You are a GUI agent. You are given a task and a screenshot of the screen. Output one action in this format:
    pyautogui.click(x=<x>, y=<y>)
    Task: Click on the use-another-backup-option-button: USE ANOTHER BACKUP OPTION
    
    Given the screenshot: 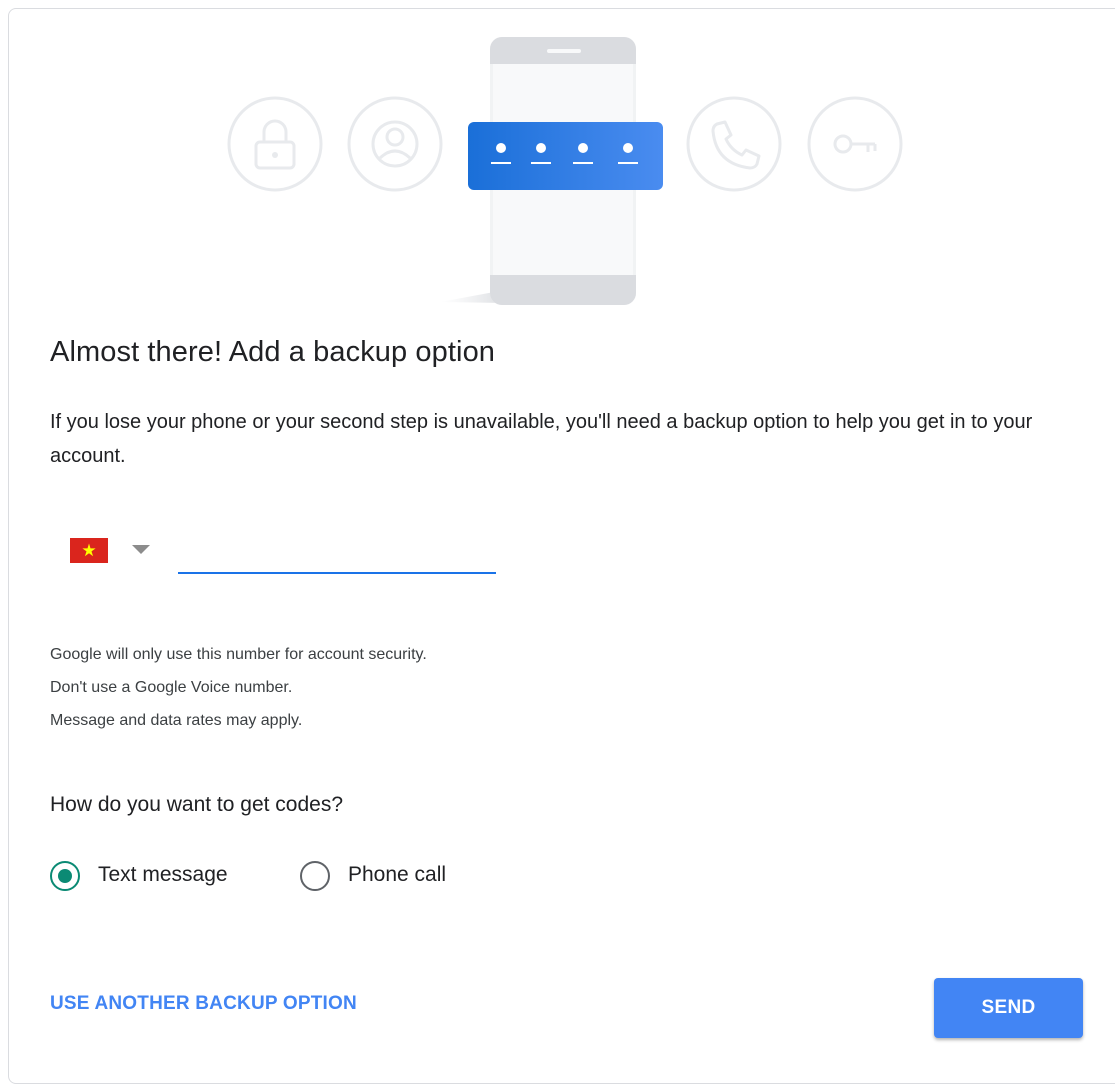 What is the action you would take?
    pyautogui.click(x=203, y=1004)
    